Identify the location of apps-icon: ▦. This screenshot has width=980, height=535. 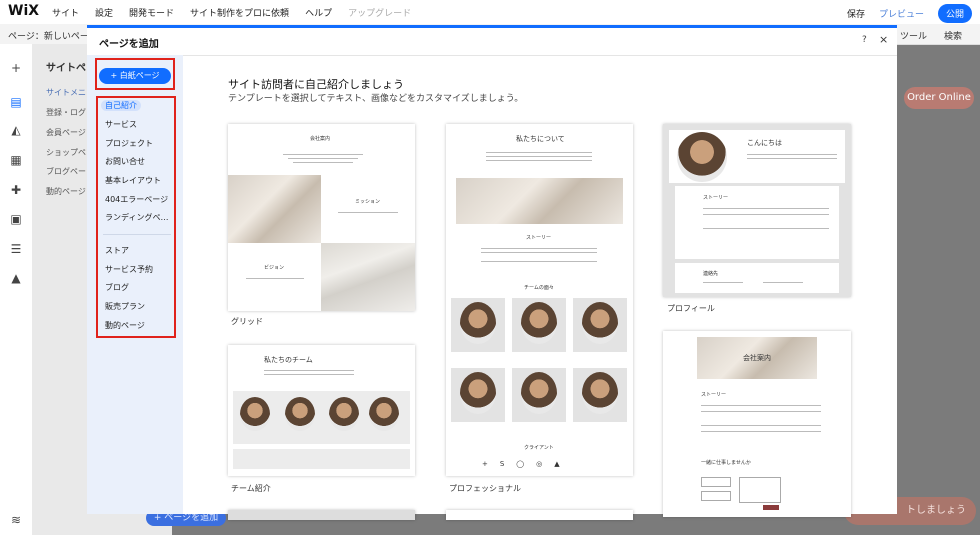
(16, 160).